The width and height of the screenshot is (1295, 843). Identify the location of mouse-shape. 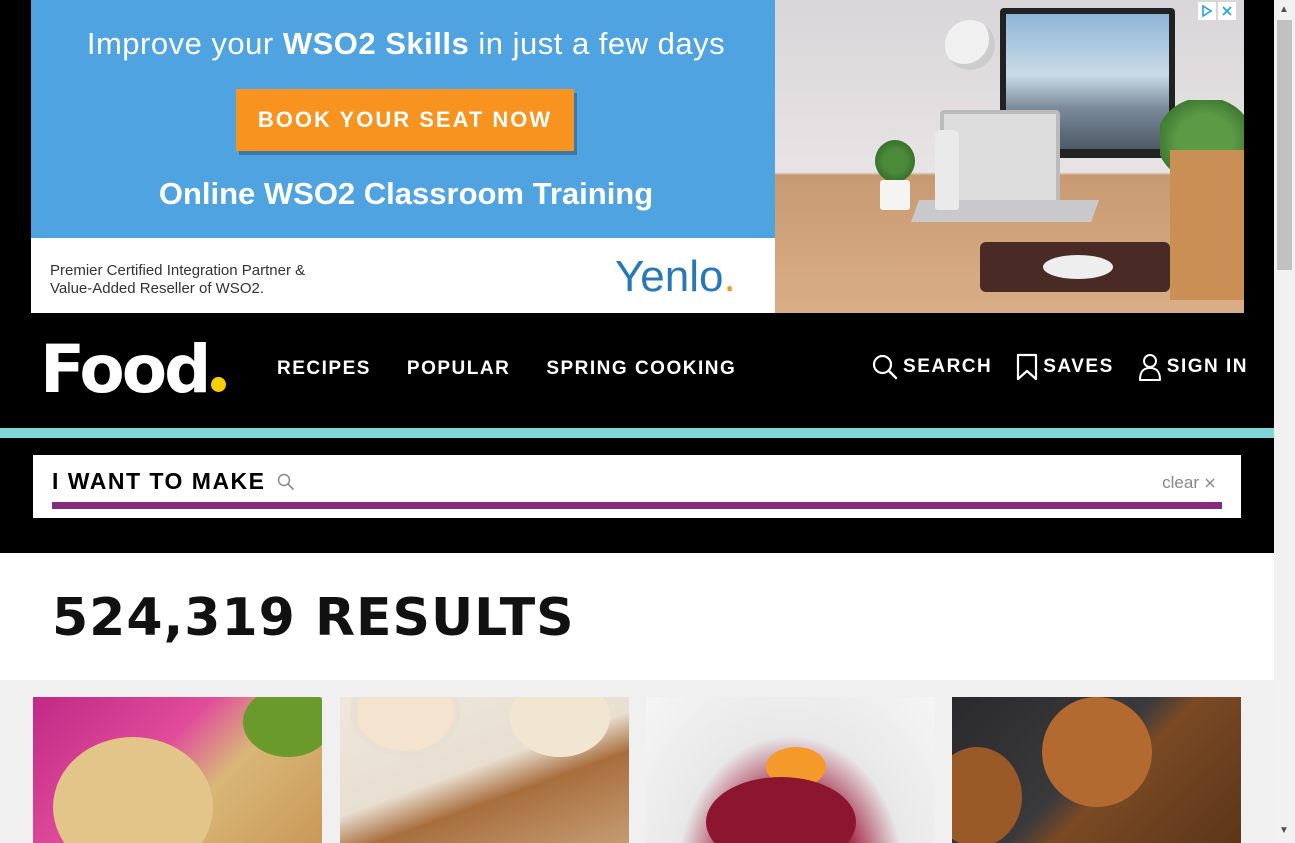
(1078, 267).